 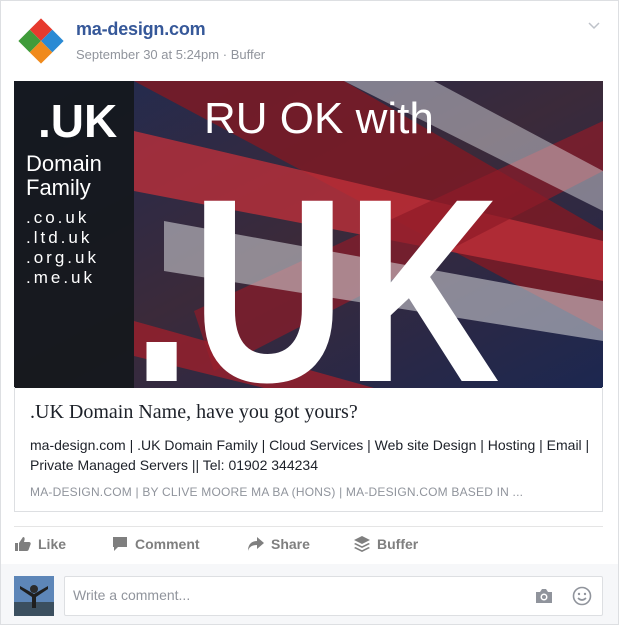 I want to click on buffer-button: Buffer, so click(x=385, y=544).